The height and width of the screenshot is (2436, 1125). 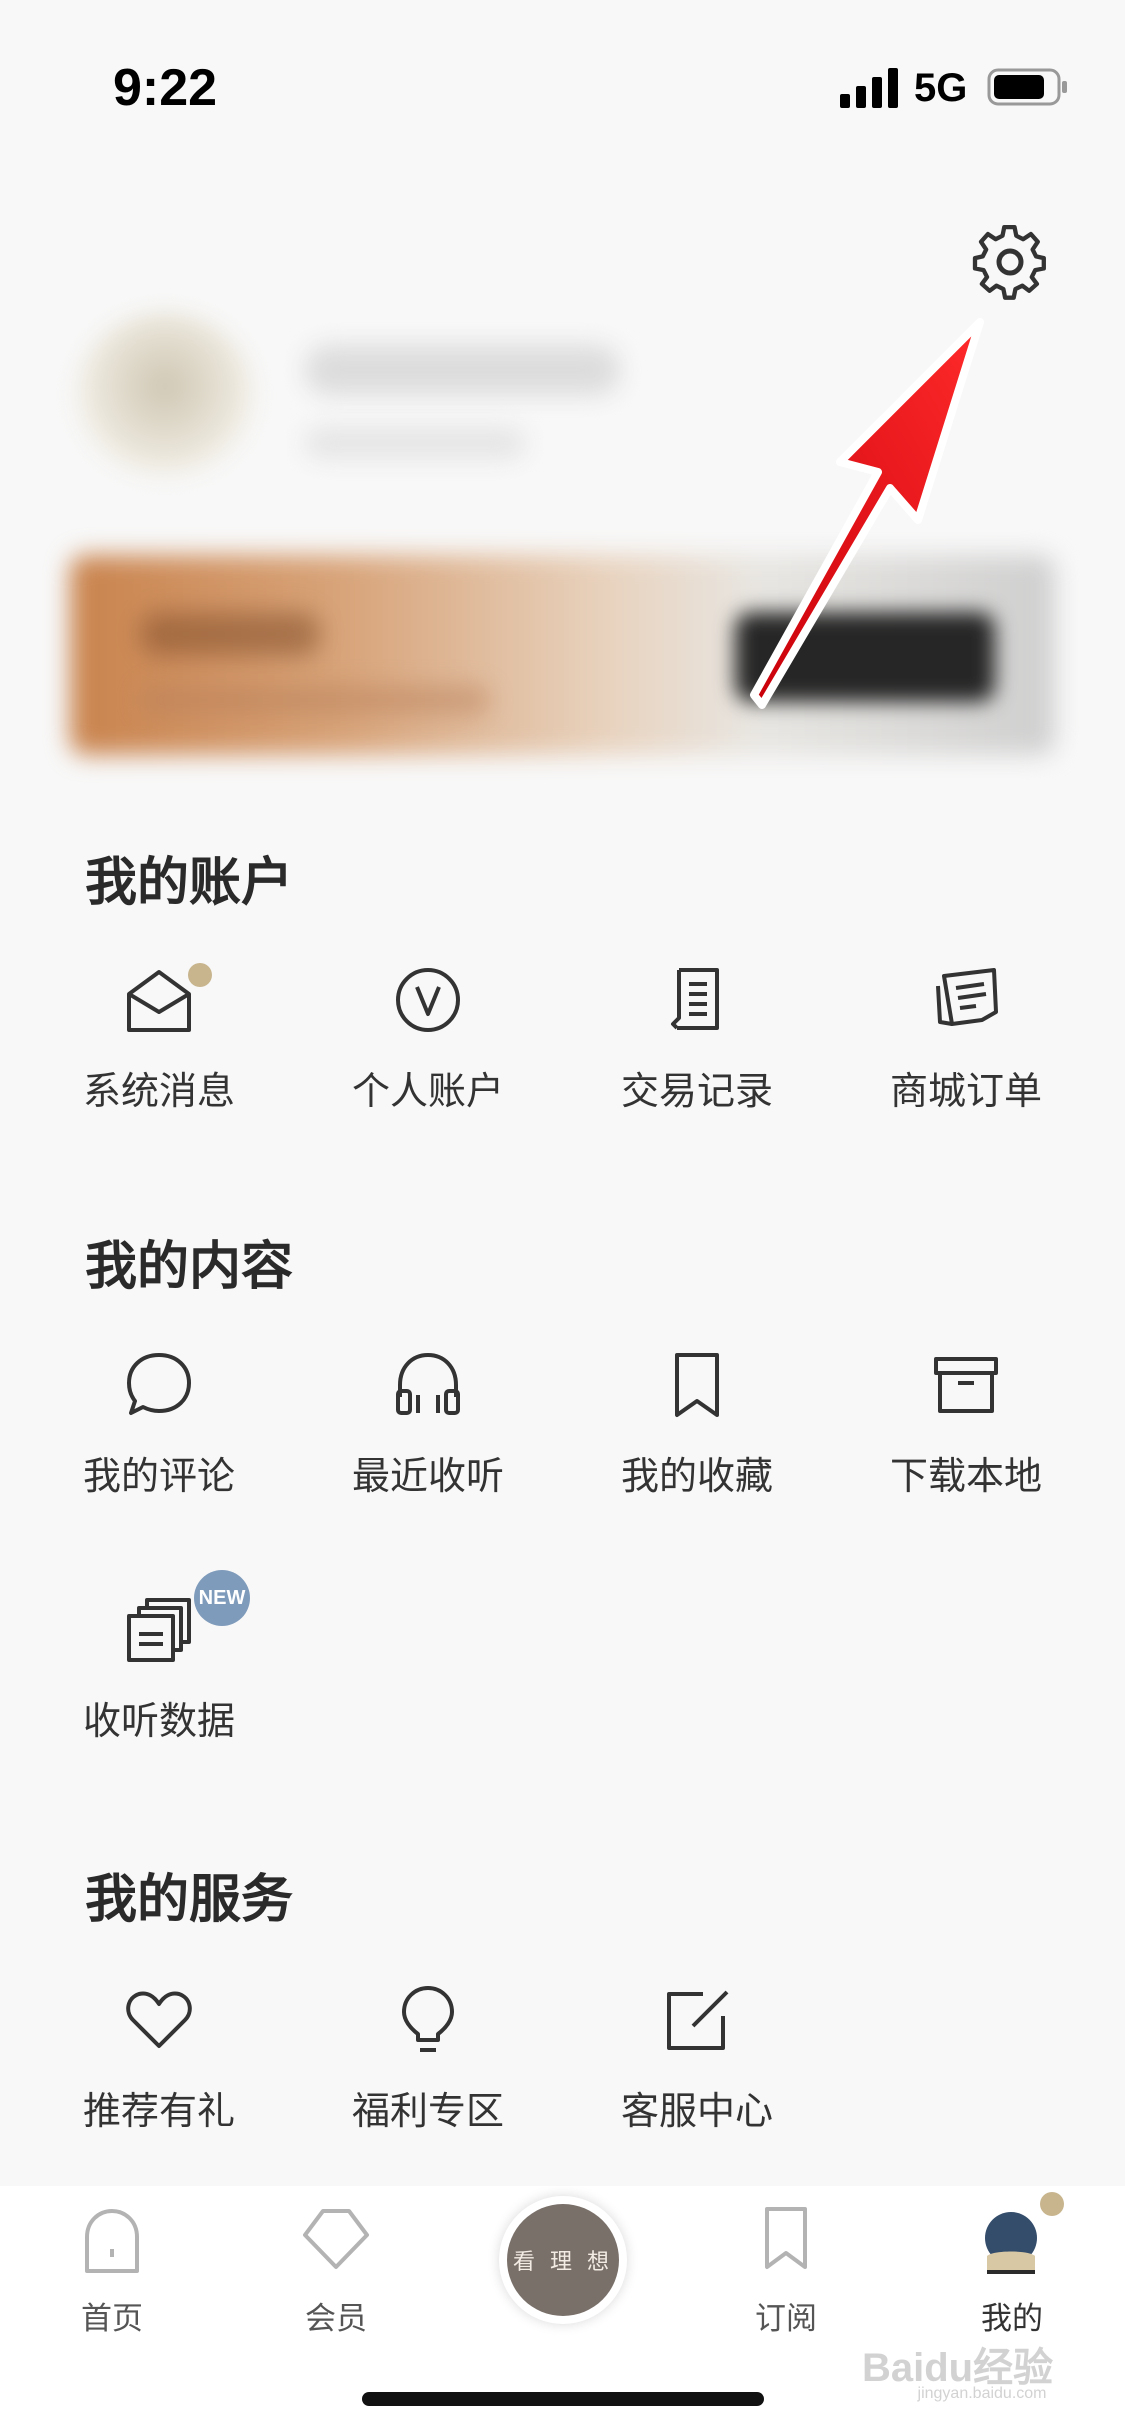 I want to click on headphones-icon, so click(x=428, y=1384).